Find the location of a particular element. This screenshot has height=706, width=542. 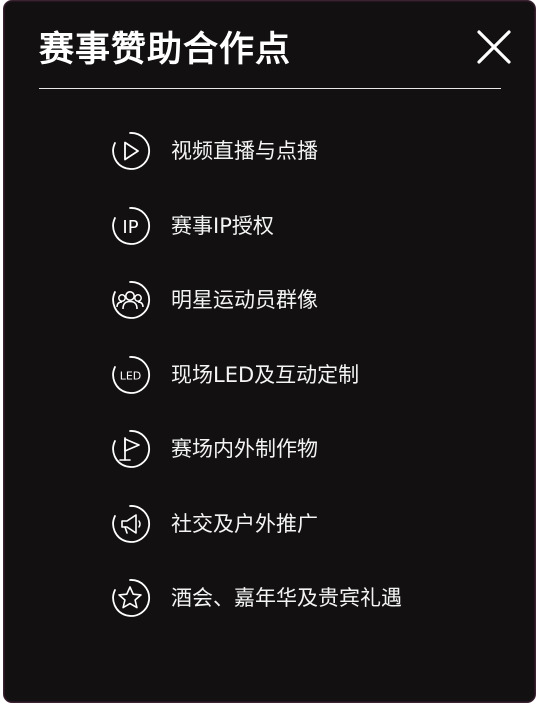

list-item-label: 赛事IP授权 is located at coordinates (222, 225).